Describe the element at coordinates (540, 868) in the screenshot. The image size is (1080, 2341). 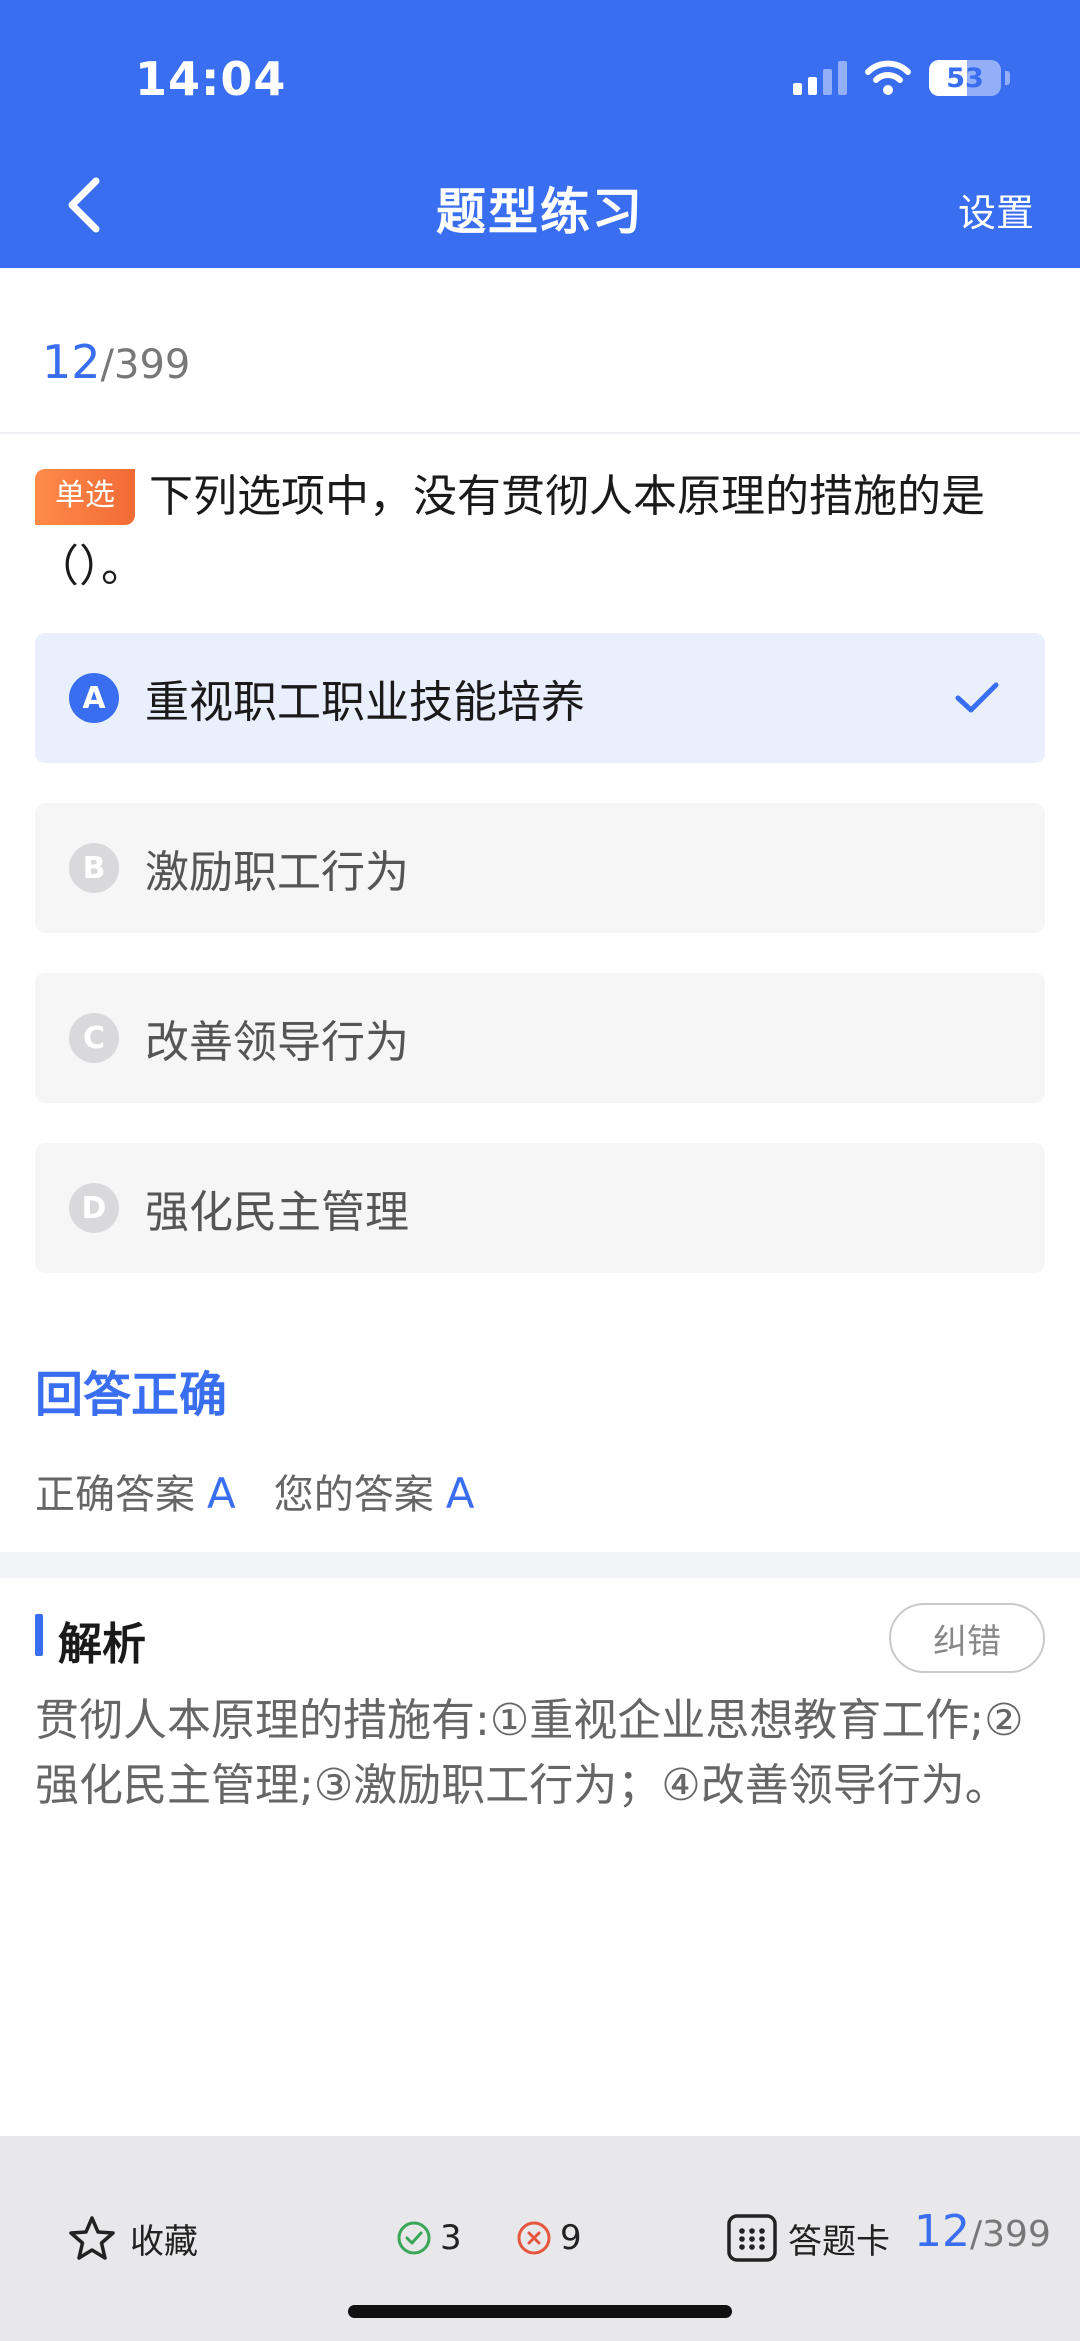
I see `option-b: B 激励职工行为` at that location.